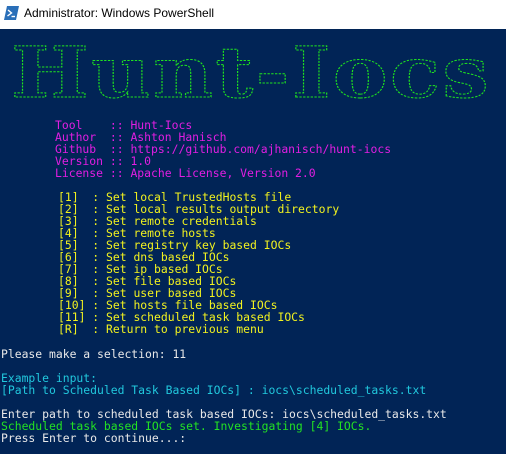 Image resolution: width=506 pixels, height=454 pixels. I want to click on selection-prompt: Please make a selection: 11, so click(93, 354).